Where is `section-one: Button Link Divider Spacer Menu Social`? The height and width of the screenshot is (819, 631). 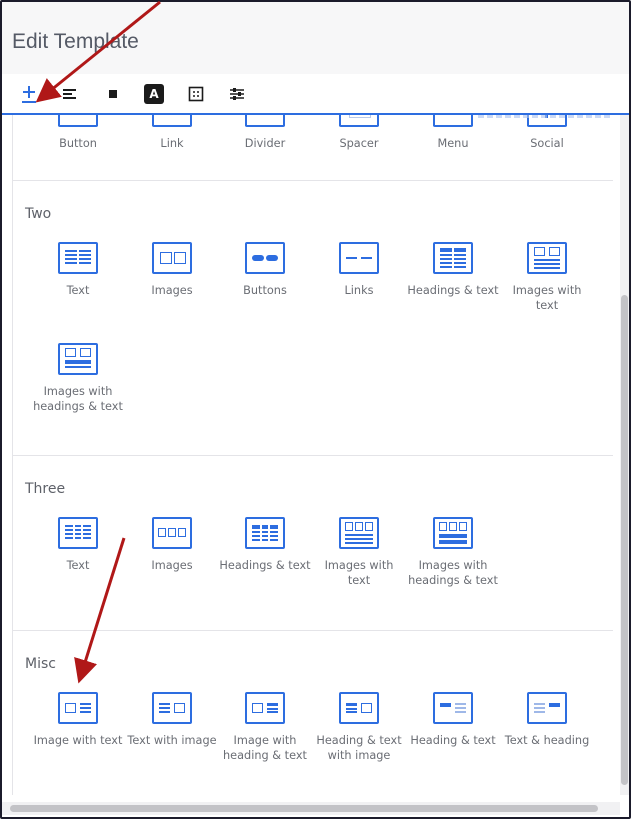
section-one: Button Link Divider Spacer Menu Social is located at coordinates (313, 148).